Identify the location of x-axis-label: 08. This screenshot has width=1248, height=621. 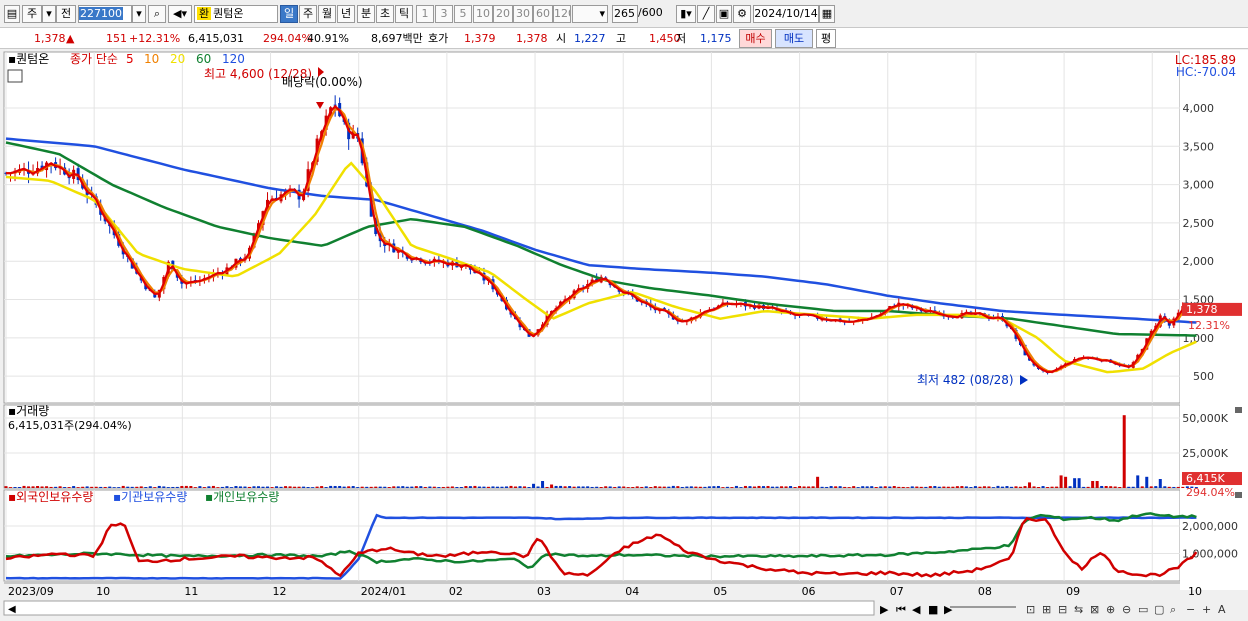
(985, 591).